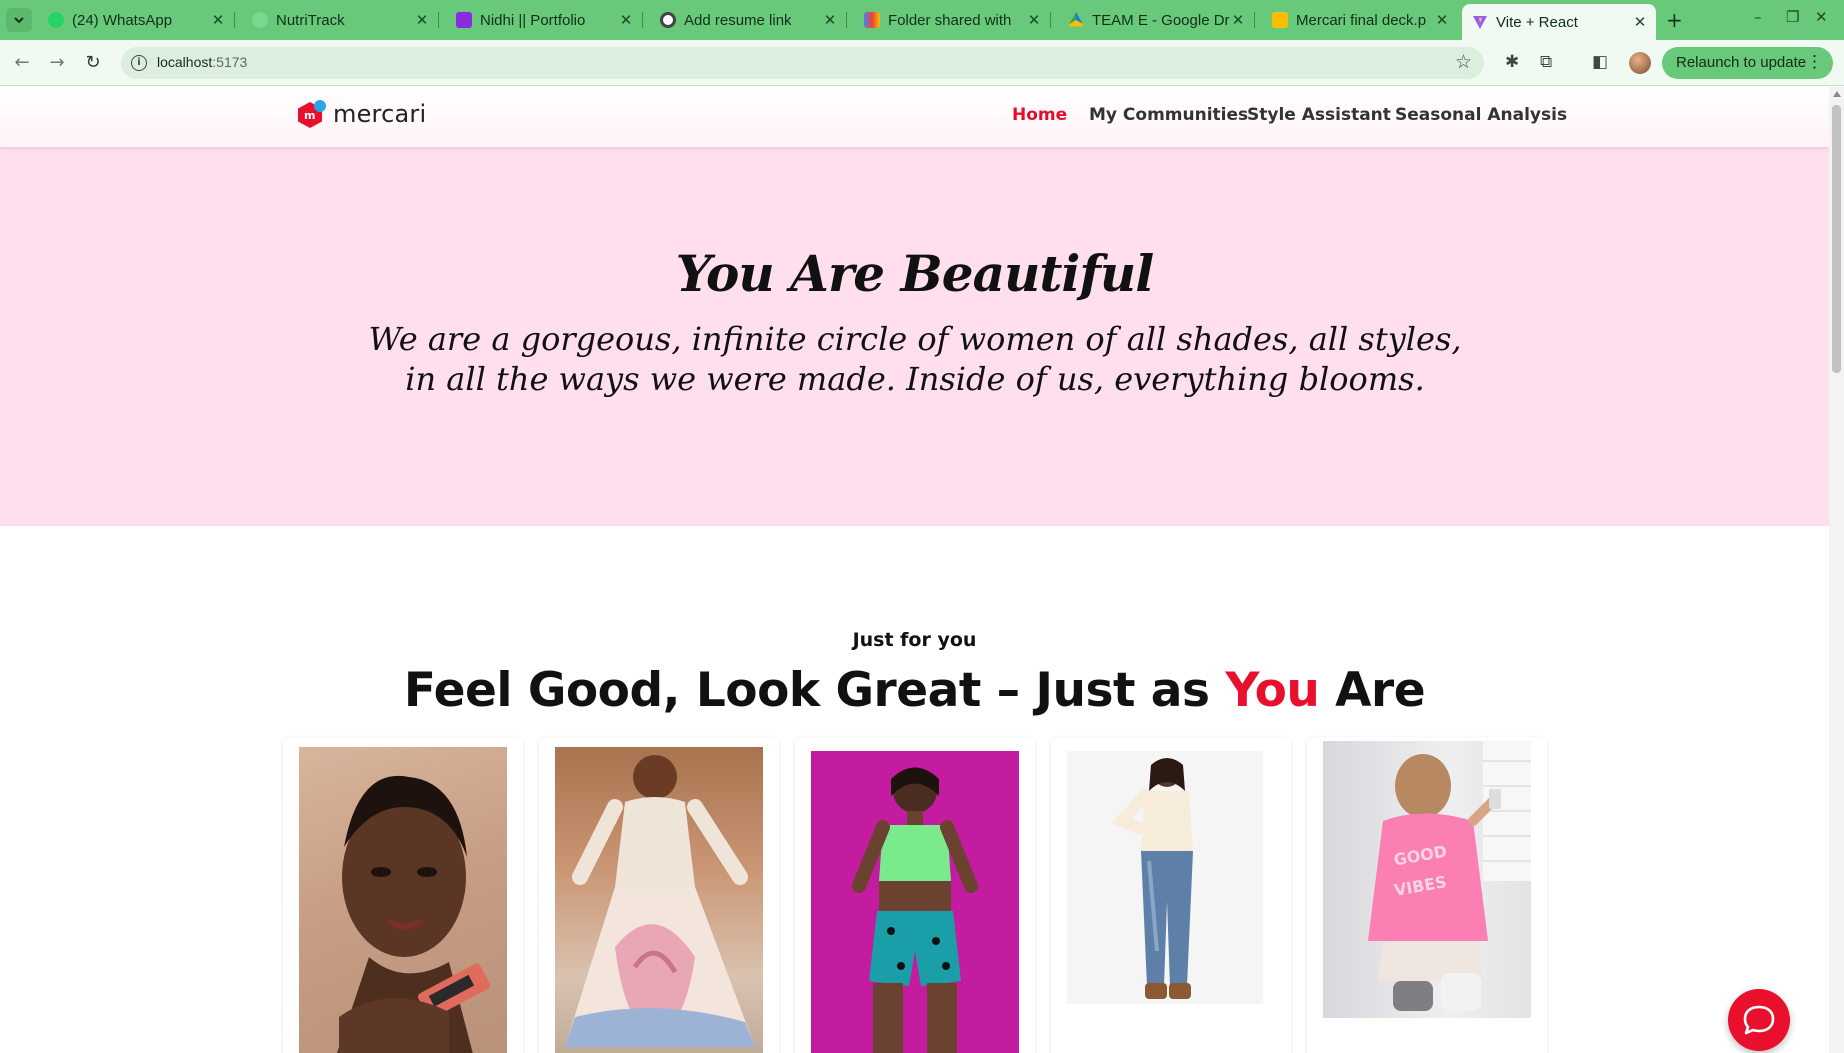 This screenshot has width=1844, height=1053. I want to click on new-tab-icon: +, so click(1674, 20).